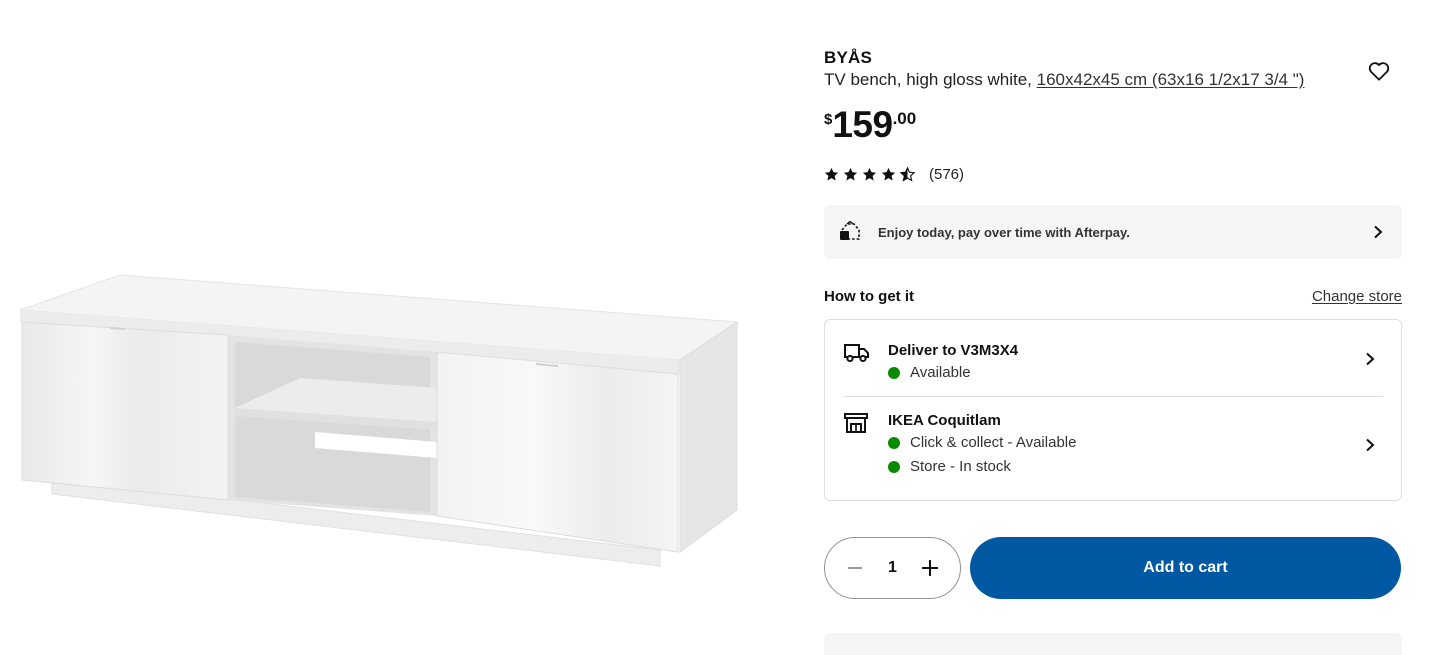  Describe the element at coordinates (907, 174) in the screenshot. I see `star-half-icon` at that location.